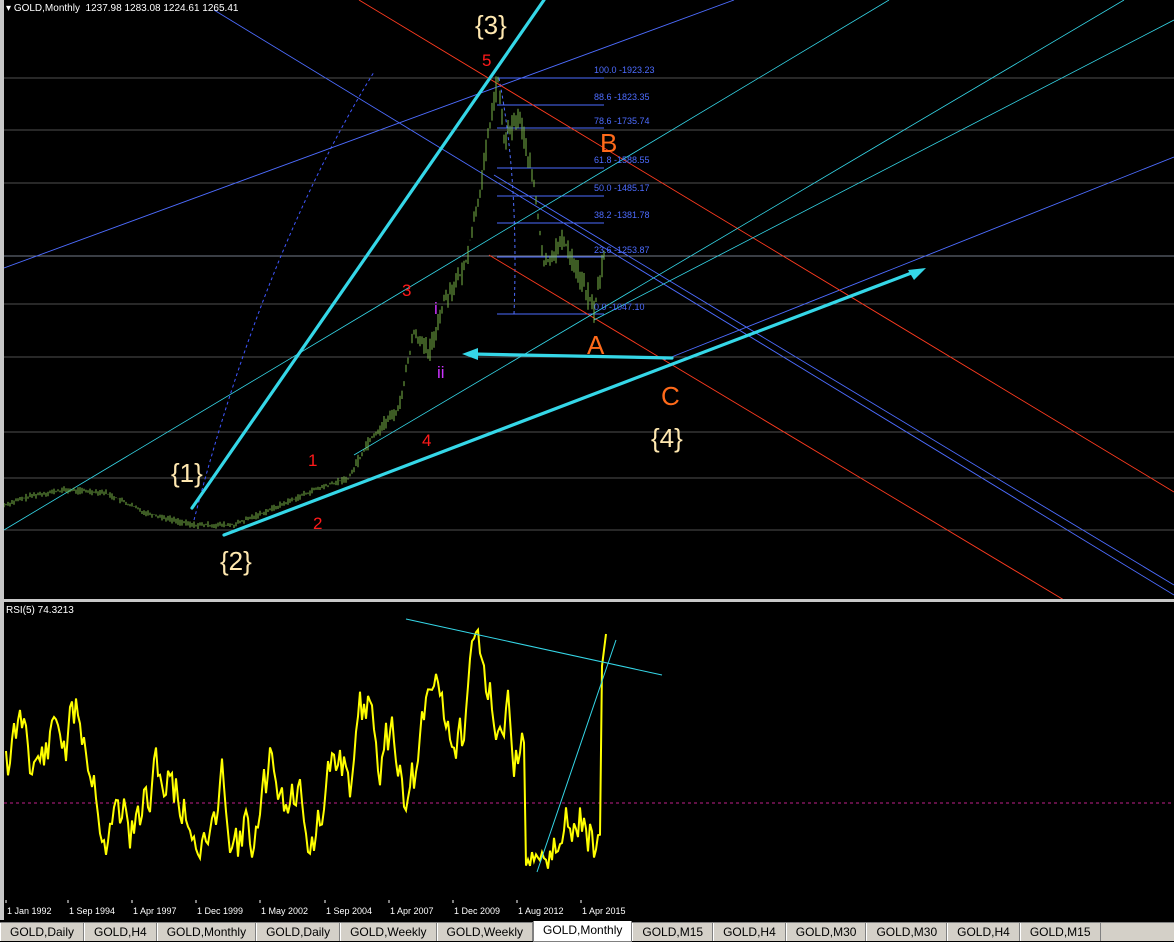  I want to click on fib-level-label: 88.6 -1823.35, so click(622, 97).